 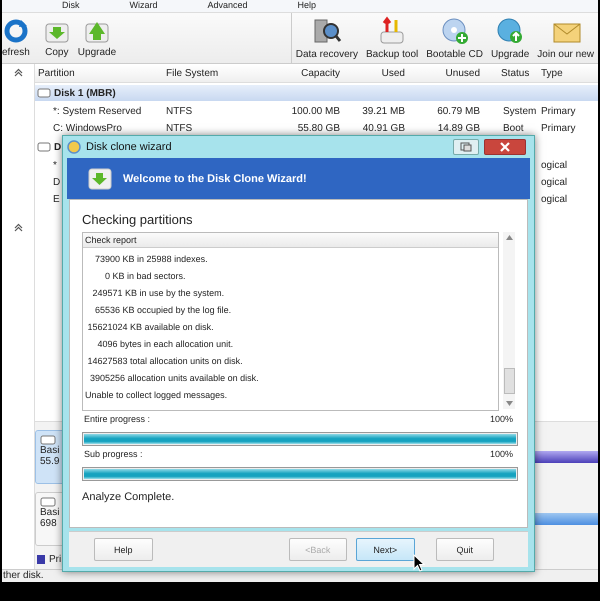 What do you see at coordinates (49, 523) in the screenshot?
I see `disk-size: 698` at bounding box center [49, 523].